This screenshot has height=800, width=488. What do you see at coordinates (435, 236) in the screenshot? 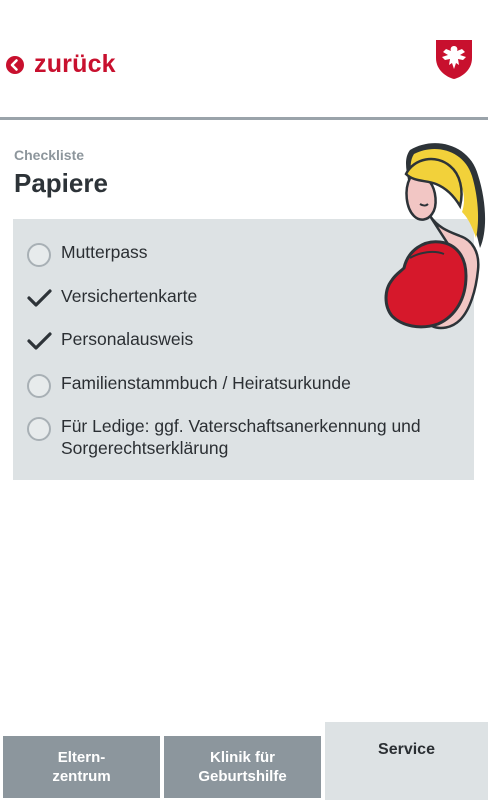
I see `pregnant-woman-illustration` at bounding box center [435, 236].